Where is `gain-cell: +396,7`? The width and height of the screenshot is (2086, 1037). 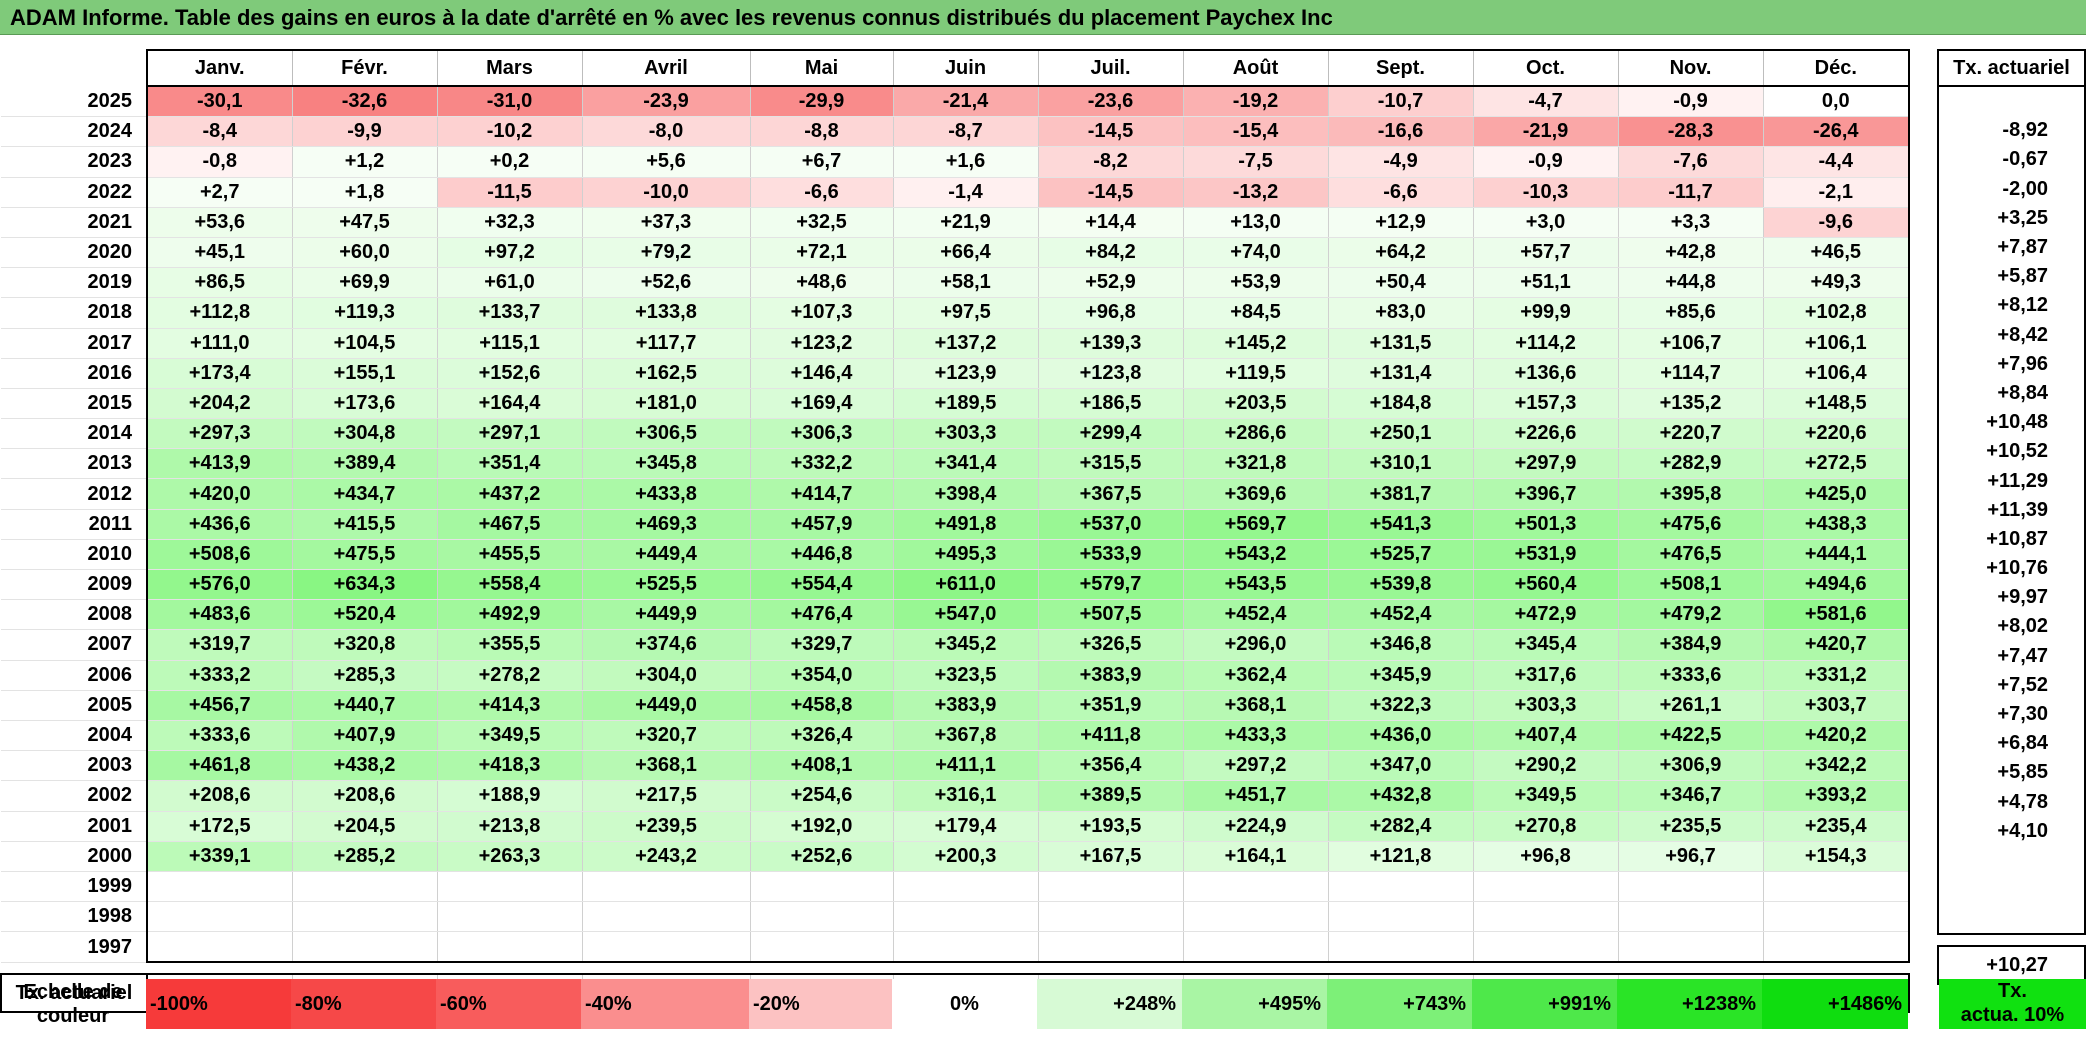
gain-cell: +396,7 is located at coordinates (1545, 494).